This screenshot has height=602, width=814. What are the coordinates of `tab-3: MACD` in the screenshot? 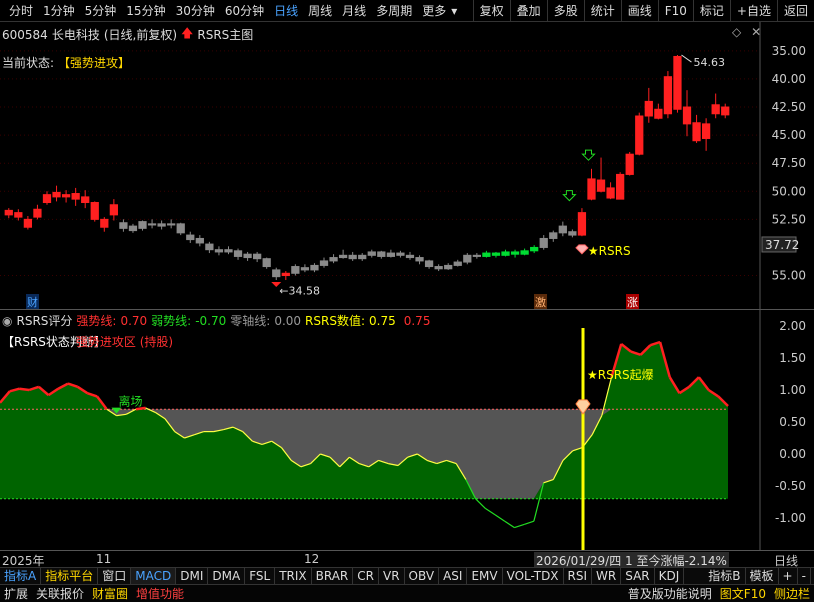 It's located at (154, 576).